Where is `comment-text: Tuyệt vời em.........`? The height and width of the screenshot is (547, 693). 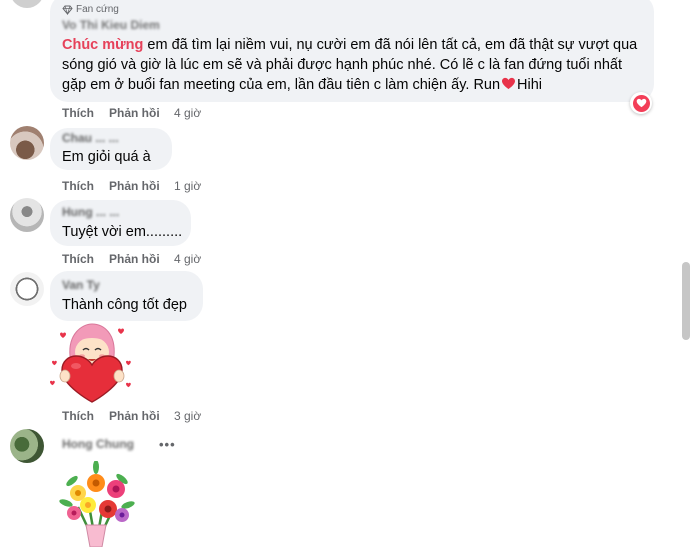 comment-text: Tuyệt vời em......... is located at coordinates (122, 232).